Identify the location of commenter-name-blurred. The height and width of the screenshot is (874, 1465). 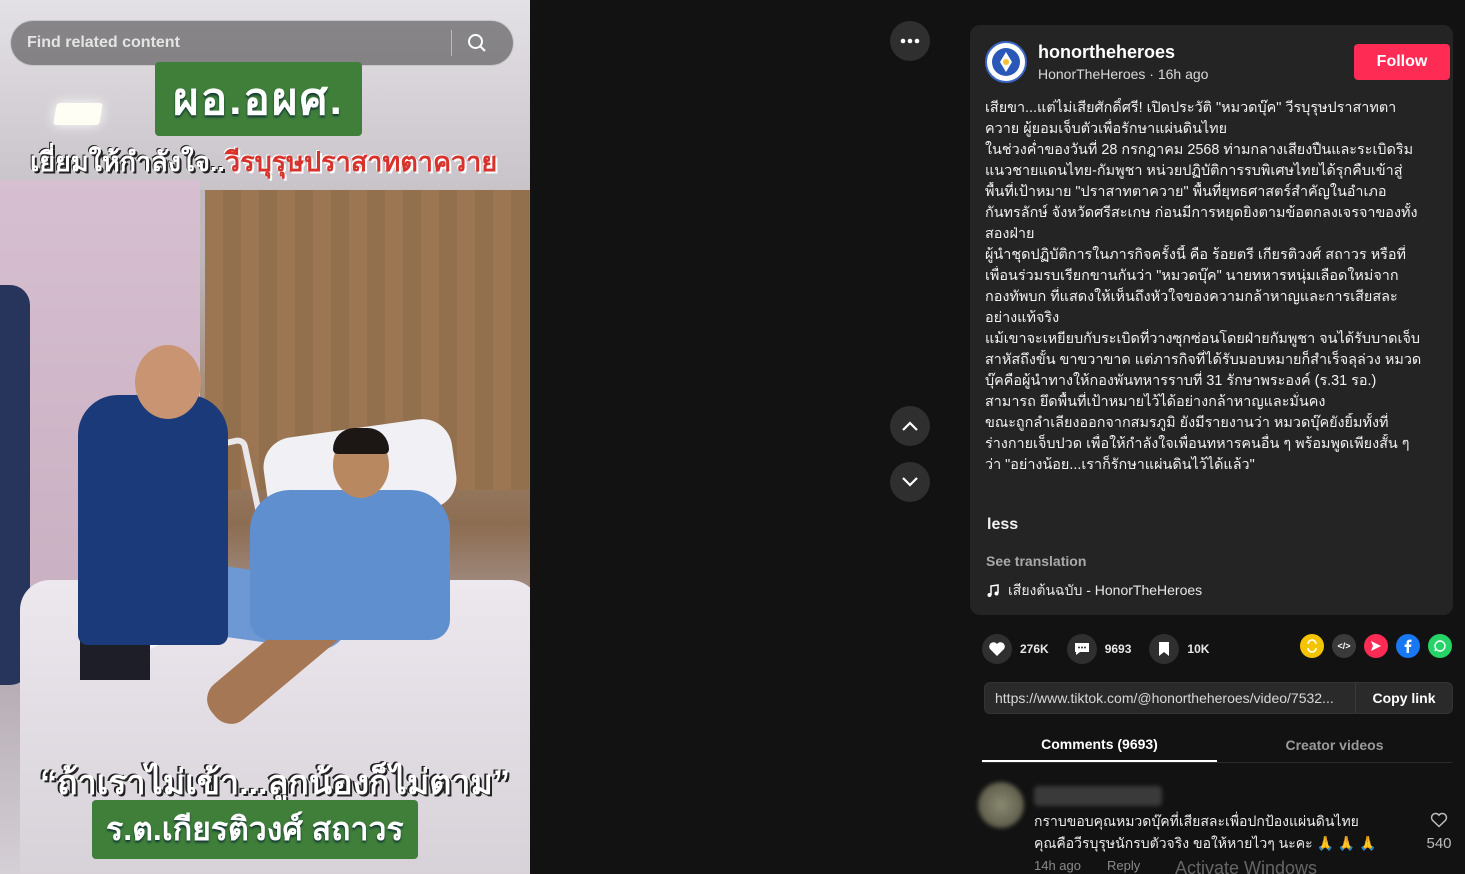
(1098, 796).